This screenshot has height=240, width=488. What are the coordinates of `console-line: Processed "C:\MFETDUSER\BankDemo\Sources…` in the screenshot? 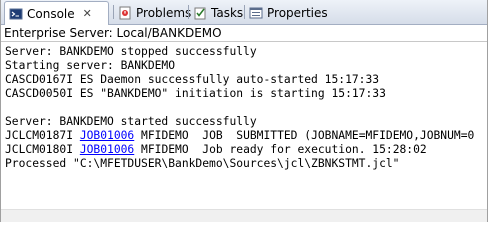 It's located at (202, 163).